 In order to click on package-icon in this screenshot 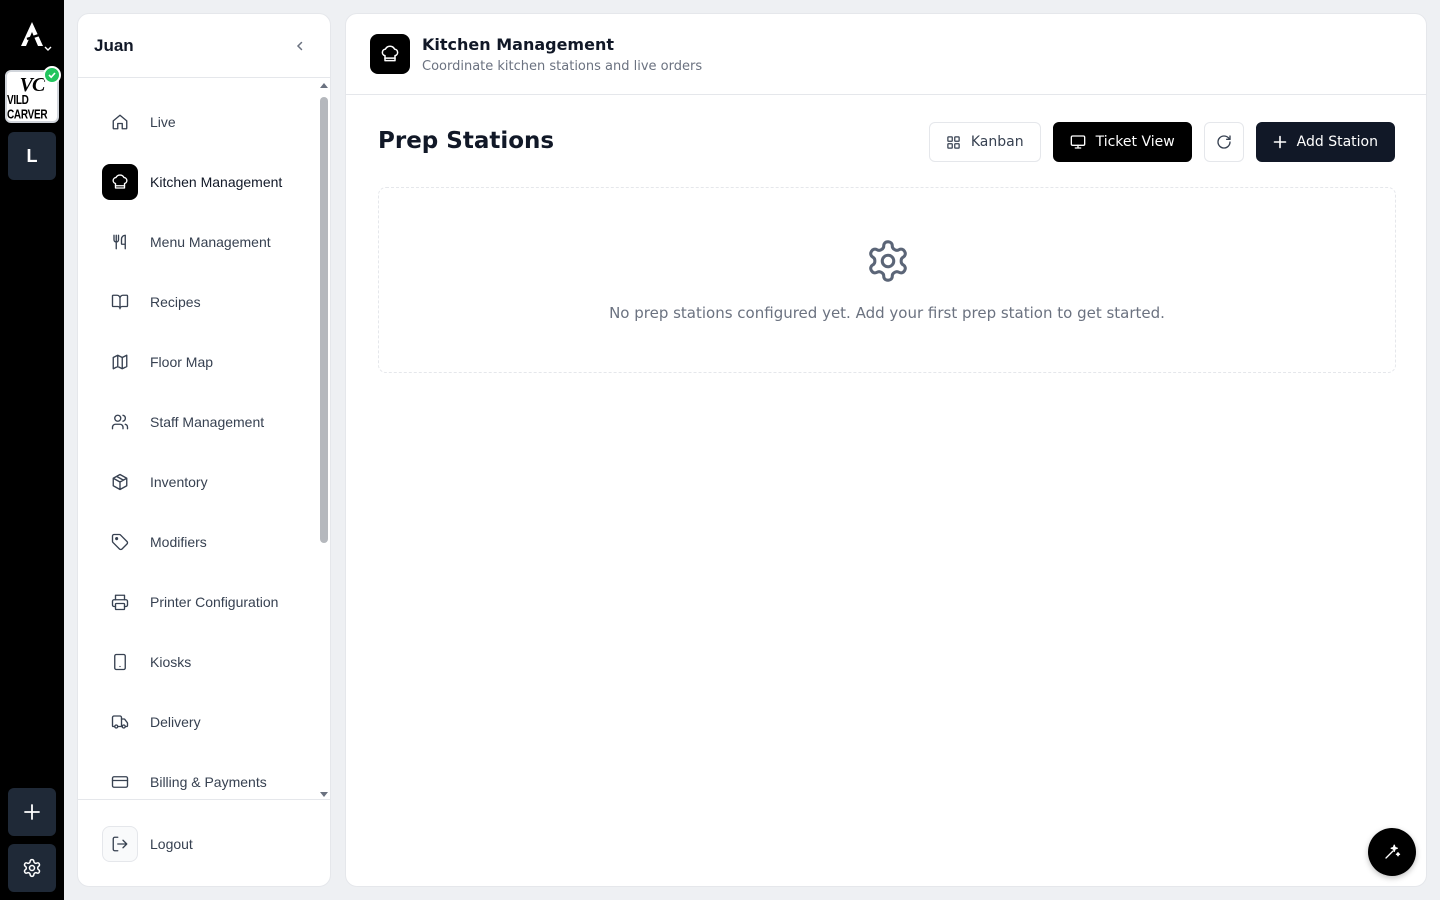, I will do `click(120, 482)`.